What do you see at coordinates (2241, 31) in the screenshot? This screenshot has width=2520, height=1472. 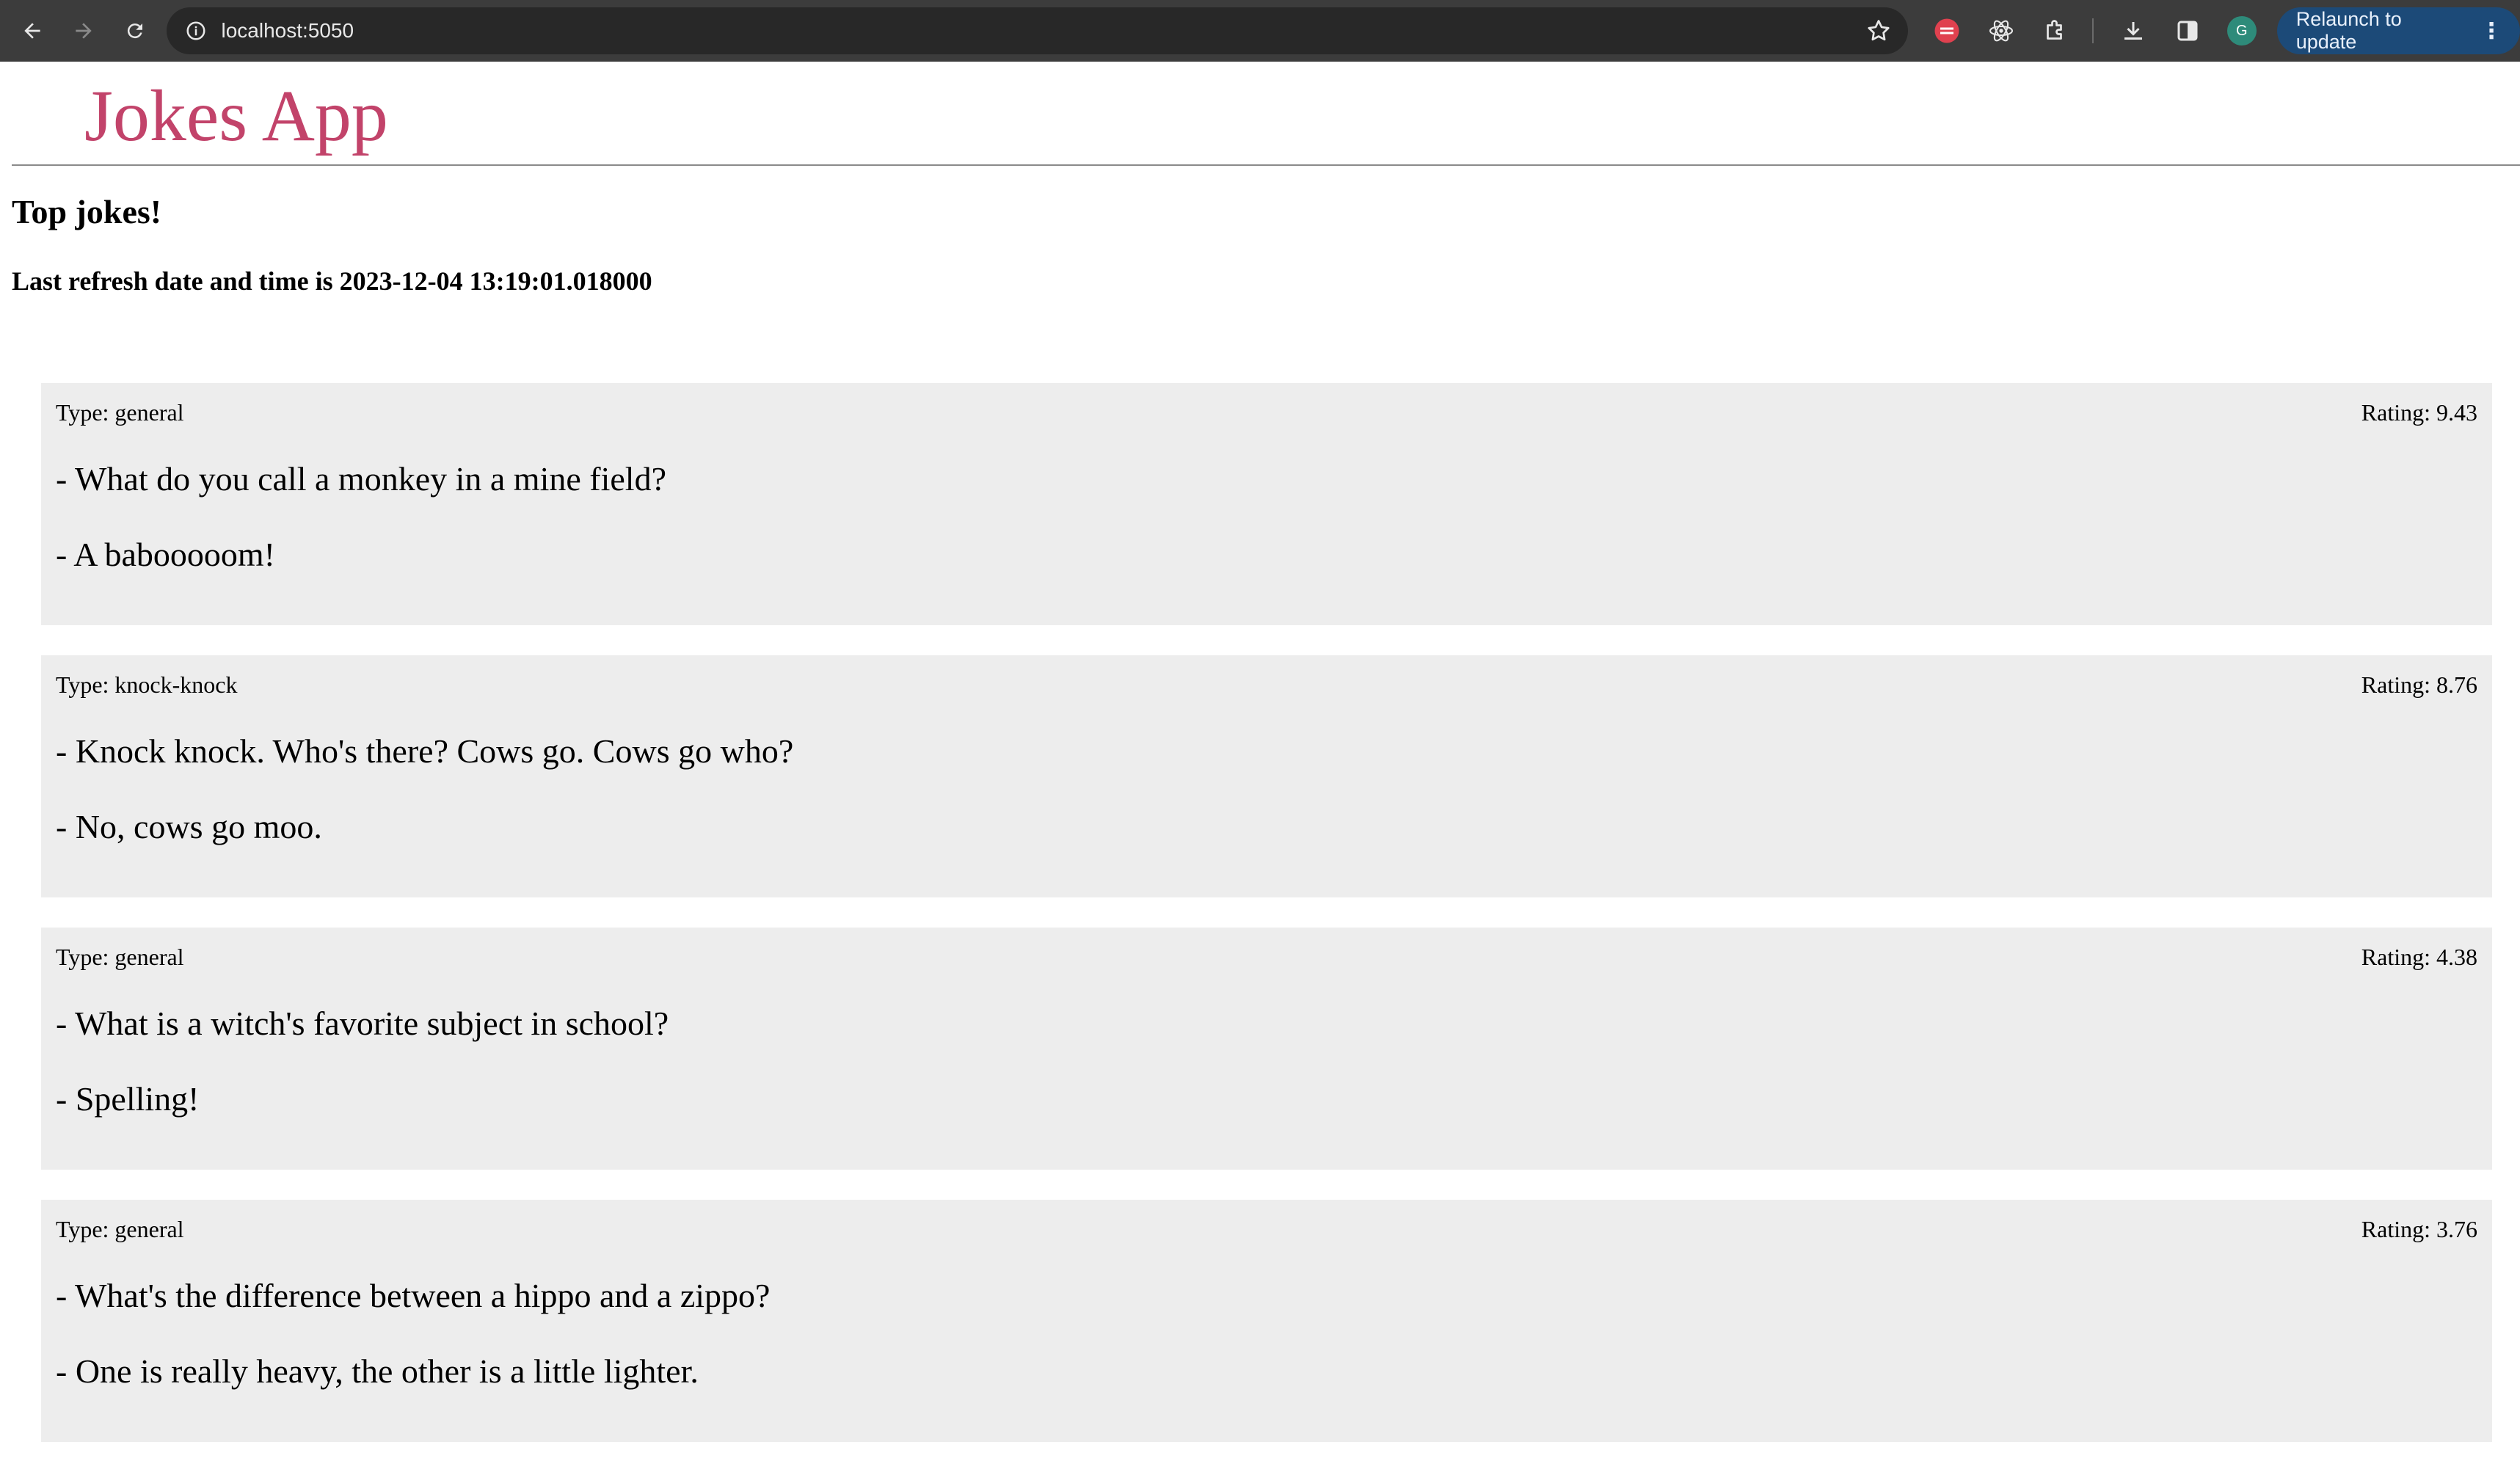 I see `profile-avatar: G` at bounding box center [2241, 31].